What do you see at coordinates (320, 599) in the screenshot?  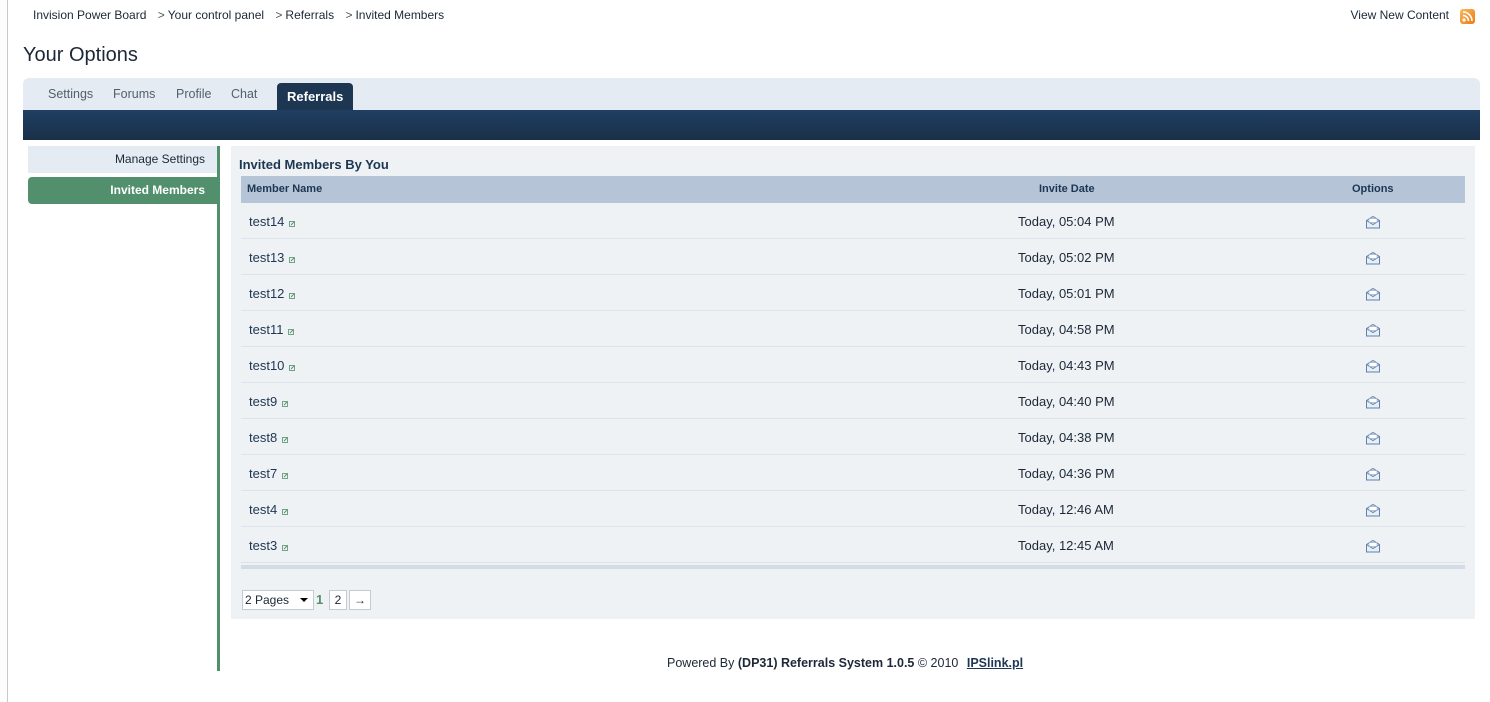 I see `current-page: 1` at bounding box center [320, 599].